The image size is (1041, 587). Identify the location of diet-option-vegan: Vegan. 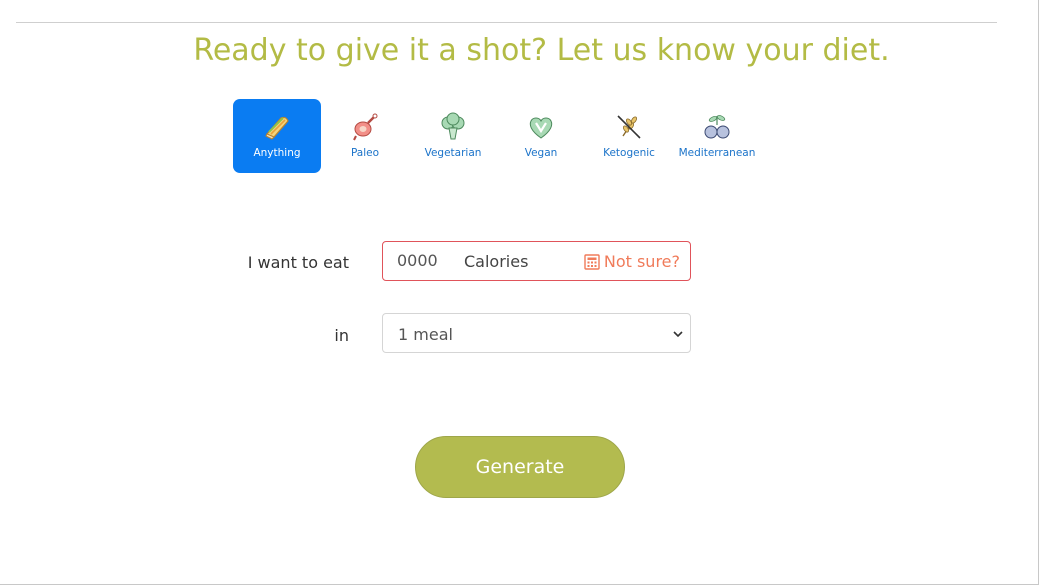
(541, 136).